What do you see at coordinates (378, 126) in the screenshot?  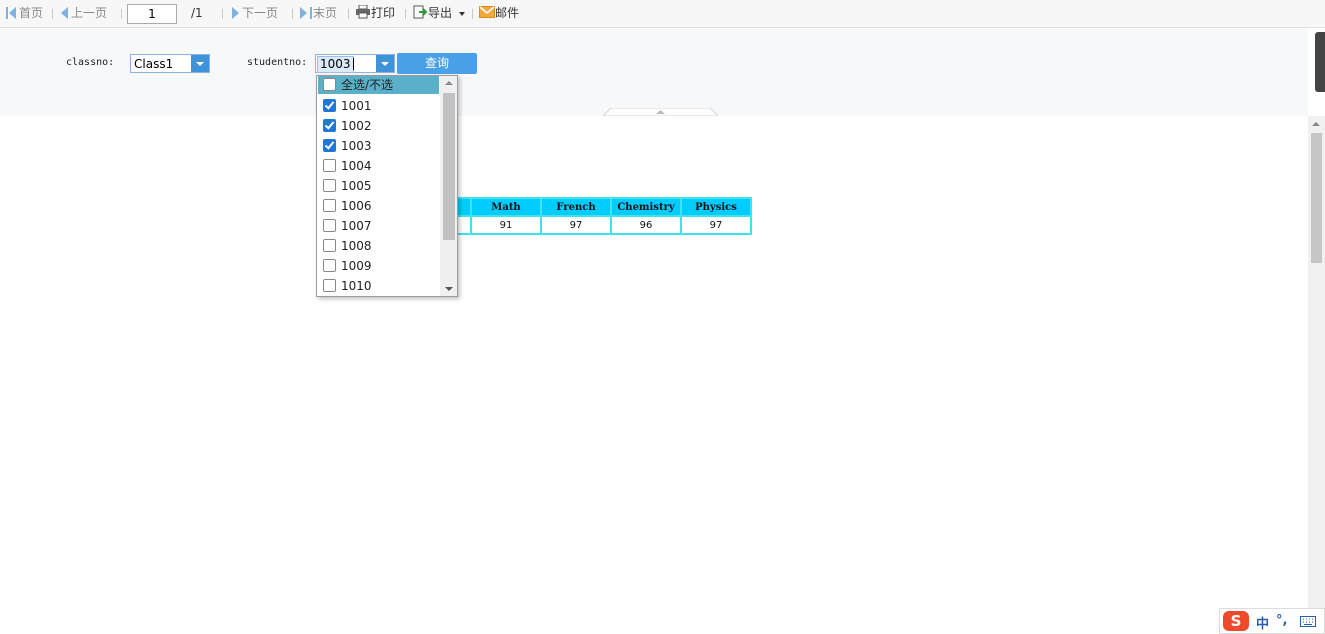 I see `dropdown-option: 1002` at bounding box center [378, 126].